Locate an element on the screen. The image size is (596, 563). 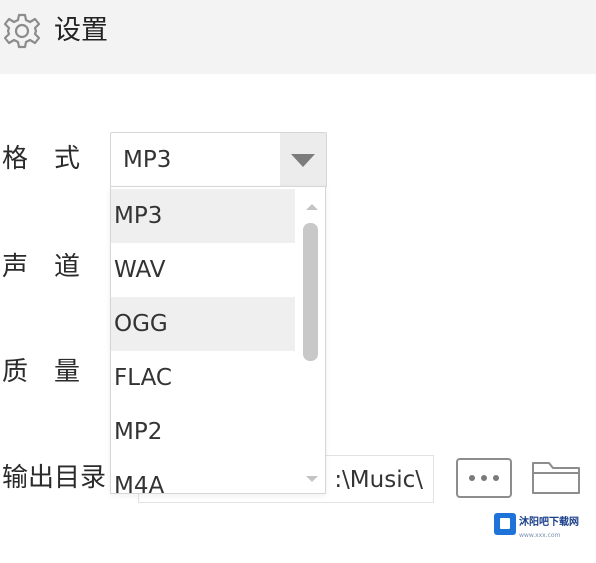
quality-label: 质量 is located at coordinates (54, 372).